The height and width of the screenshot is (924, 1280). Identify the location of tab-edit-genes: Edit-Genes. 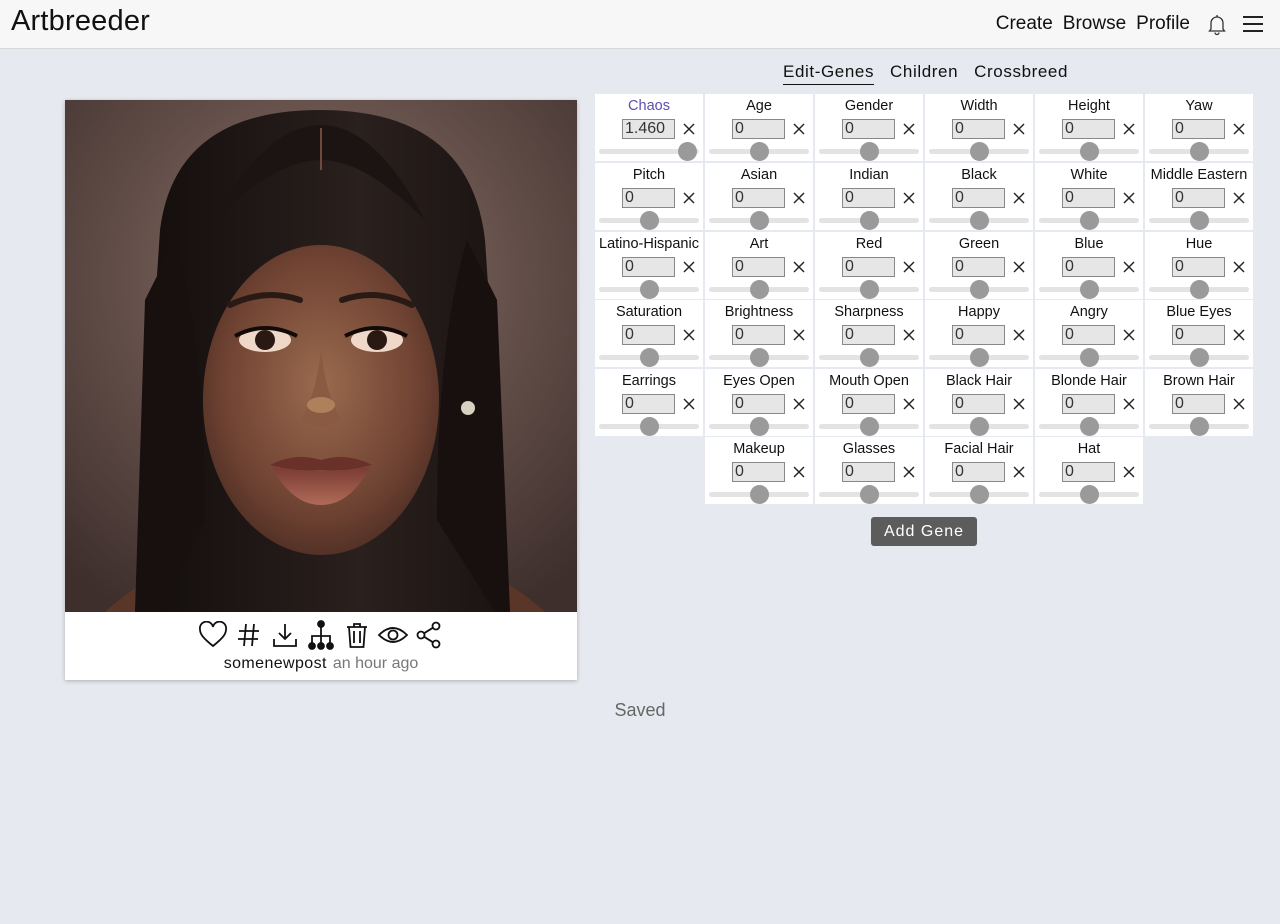
(829, 73).